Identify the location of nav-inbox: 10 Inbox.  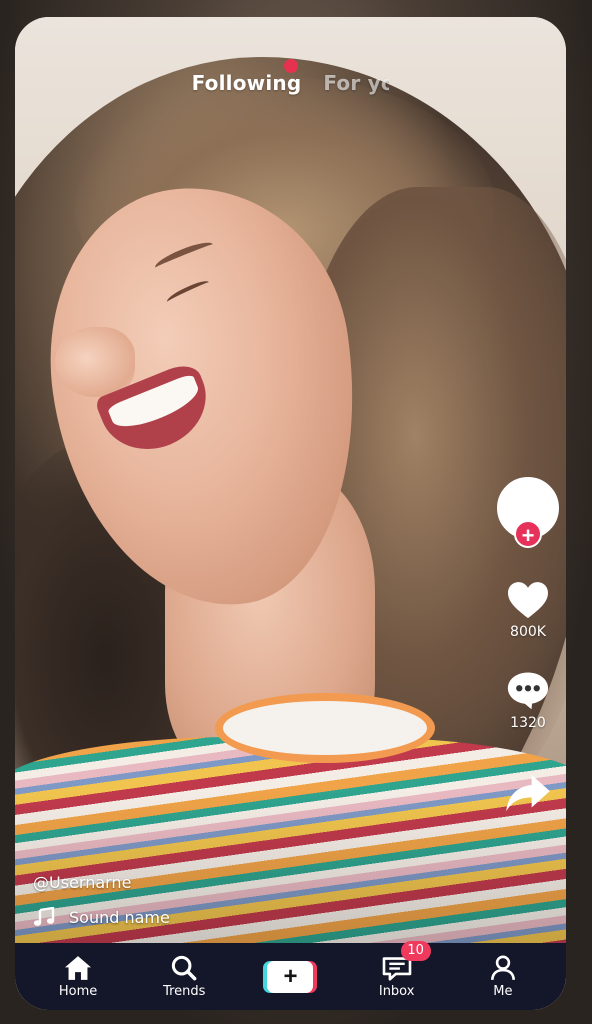
(397, 969).